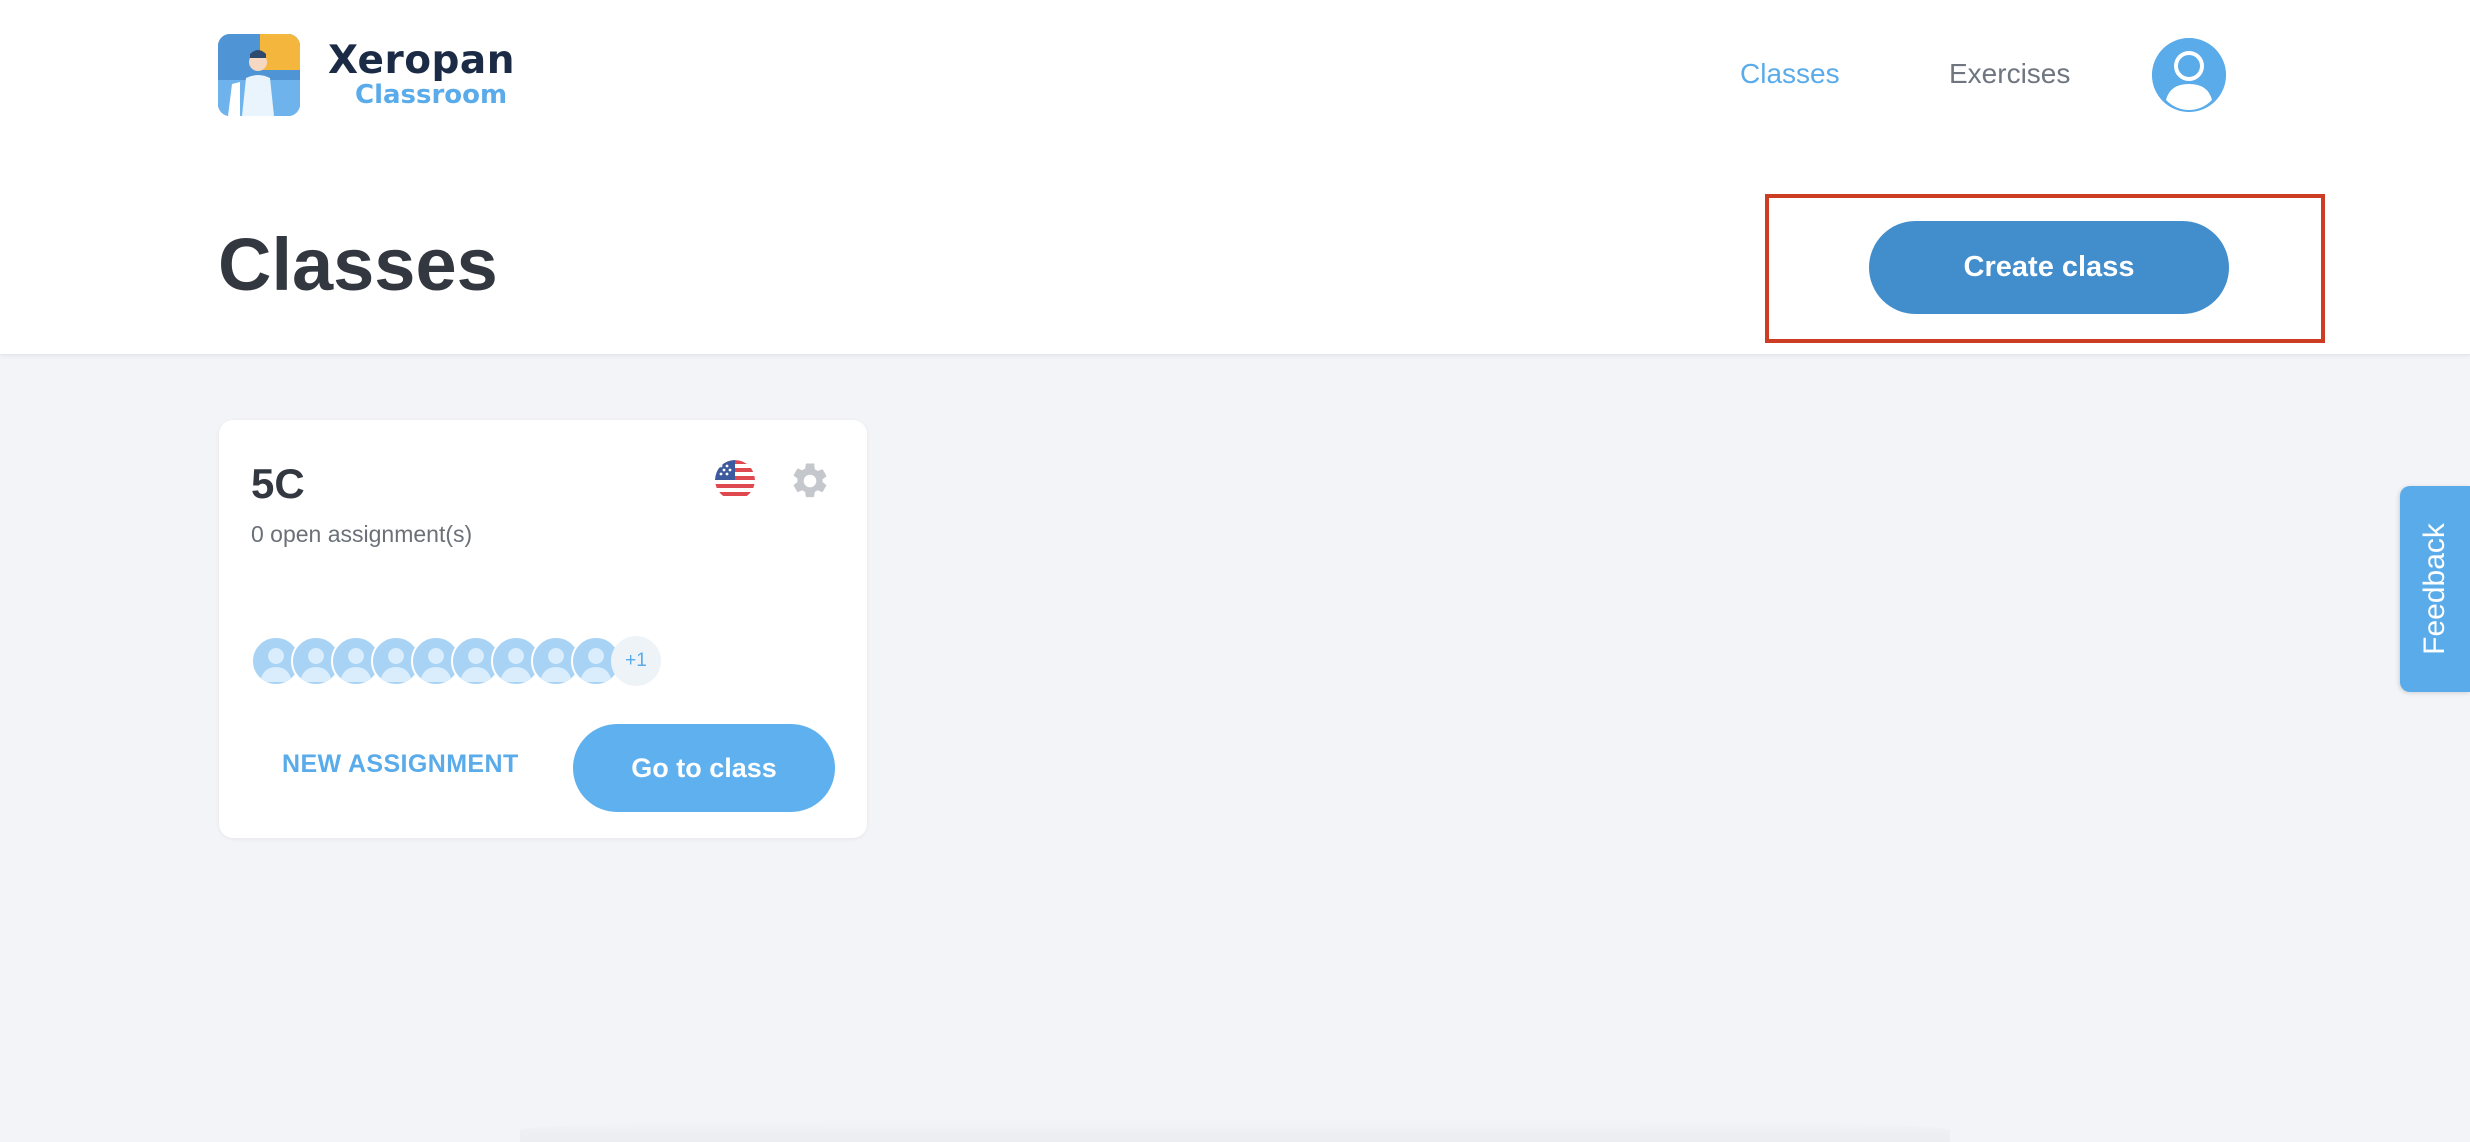 The height and width of the screenshot is (1142, 2470). What do you see at coordinates (461, 661) in the screenshot?
I see `student-avatars: +1` at bounding box center [461, 661].